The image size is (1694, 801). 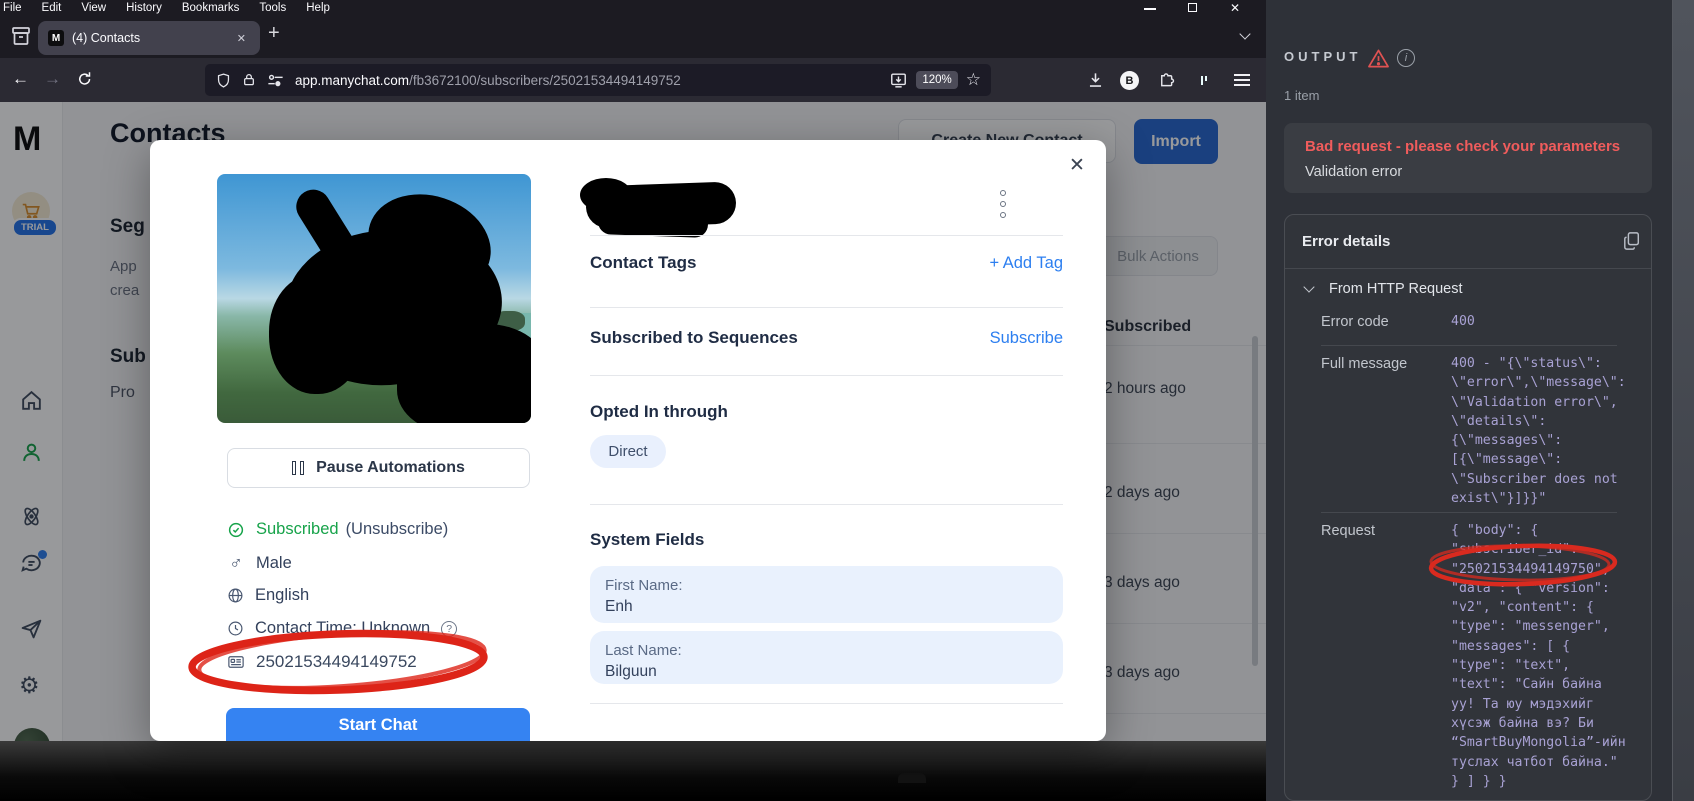 What do you see at coordinates (275, 80) in the screenshot?
I see `permissions-icon` at bounding box center [275, 80].